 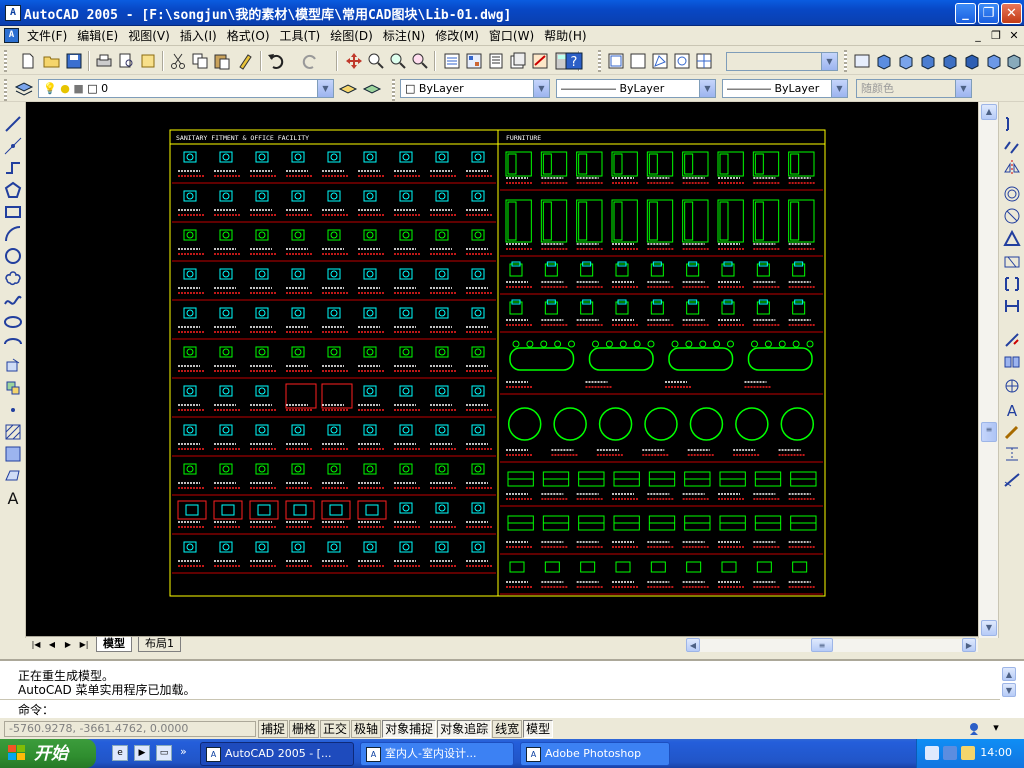 What do you see at coordinates (518, 61) in the screenshot?
I see `sheet-set-icon` at bounding box center [518, 61].